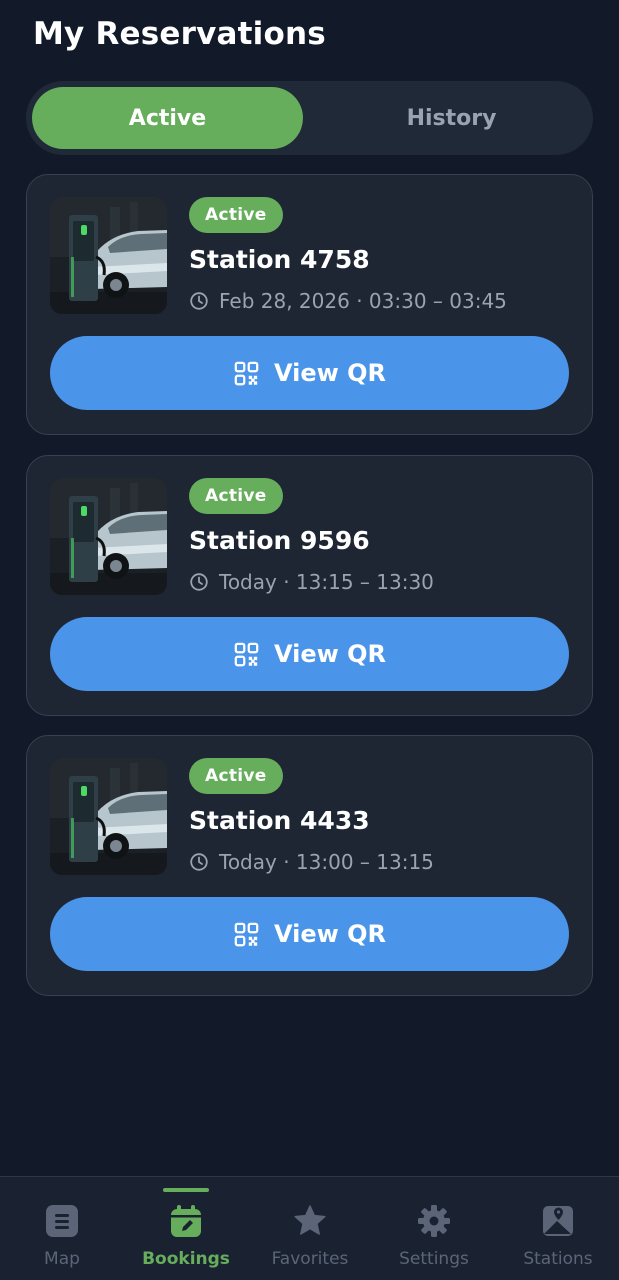  I want to click on page-title: My Reservations, so click(179, 34).